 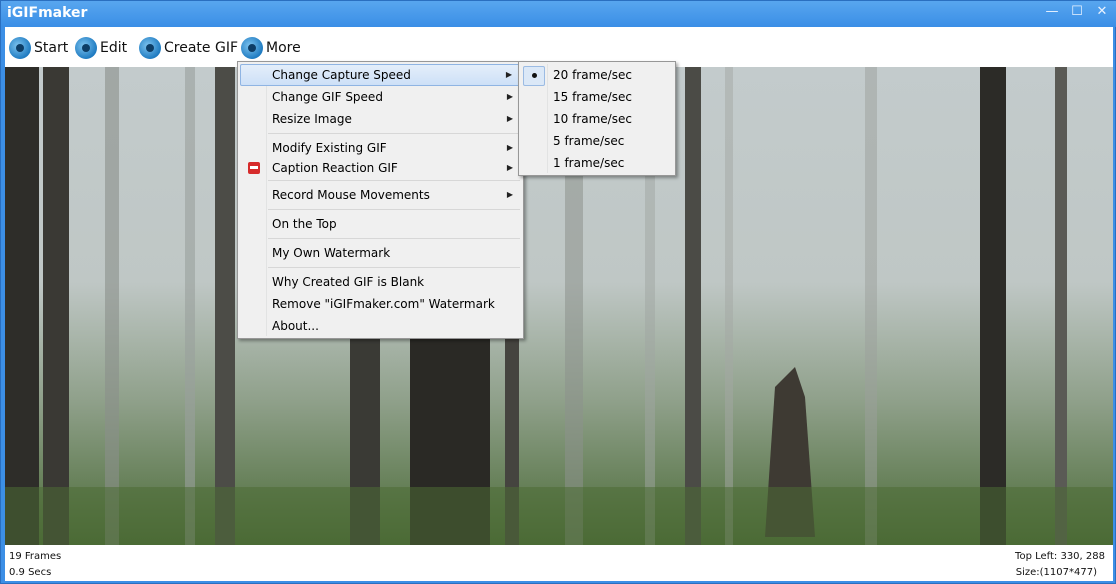 What do you see at coordinates (351, 195) in the screenshot?
I see `menu-item-label: Record Mouse Movements` at bounding box center [351, 195].